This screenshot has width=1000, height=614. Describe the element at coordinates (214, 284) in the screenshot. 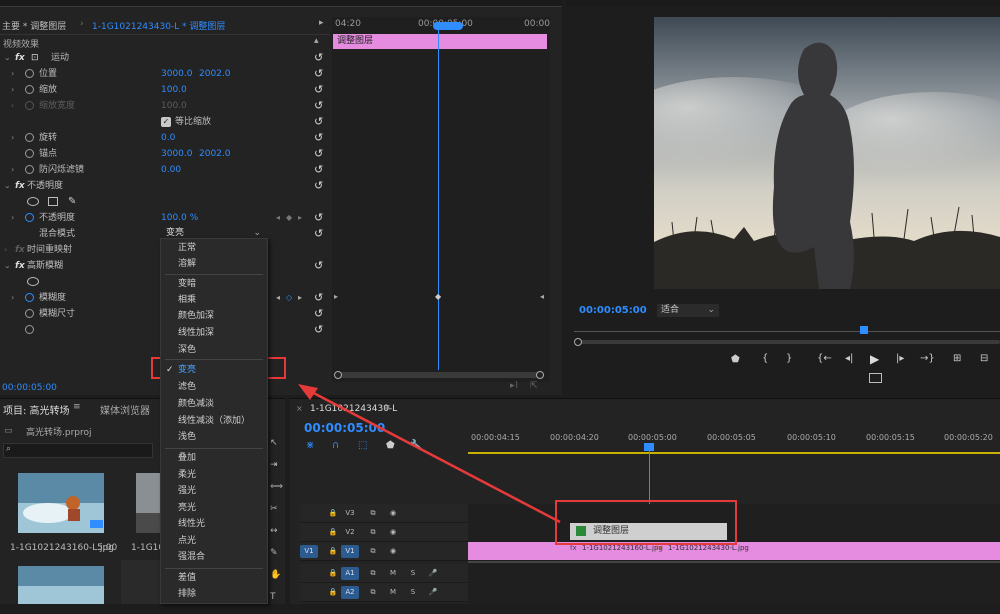

I see `blend-option: 变暗` at that location.